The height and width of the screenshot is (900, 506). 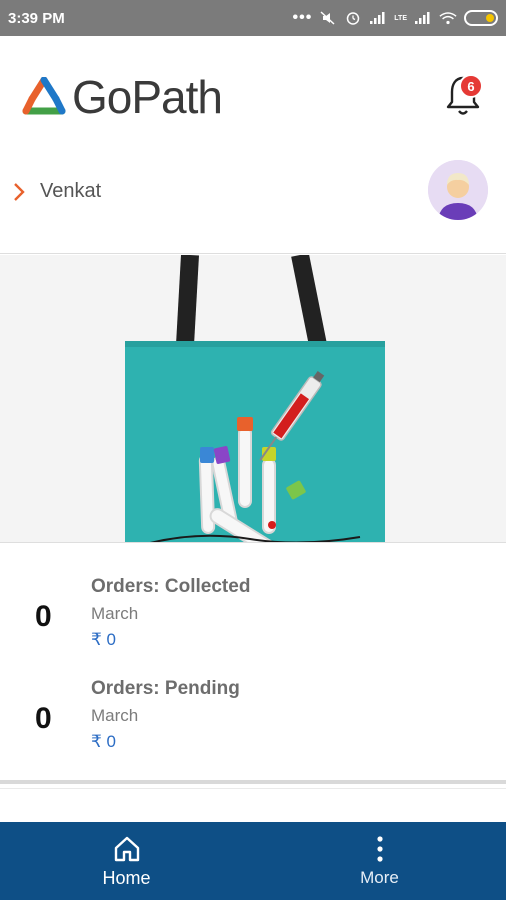 What do you see at coordinates (70, 191) in the screenshot?
I see `user-name: Venkat` at bounding box center [70, 191].